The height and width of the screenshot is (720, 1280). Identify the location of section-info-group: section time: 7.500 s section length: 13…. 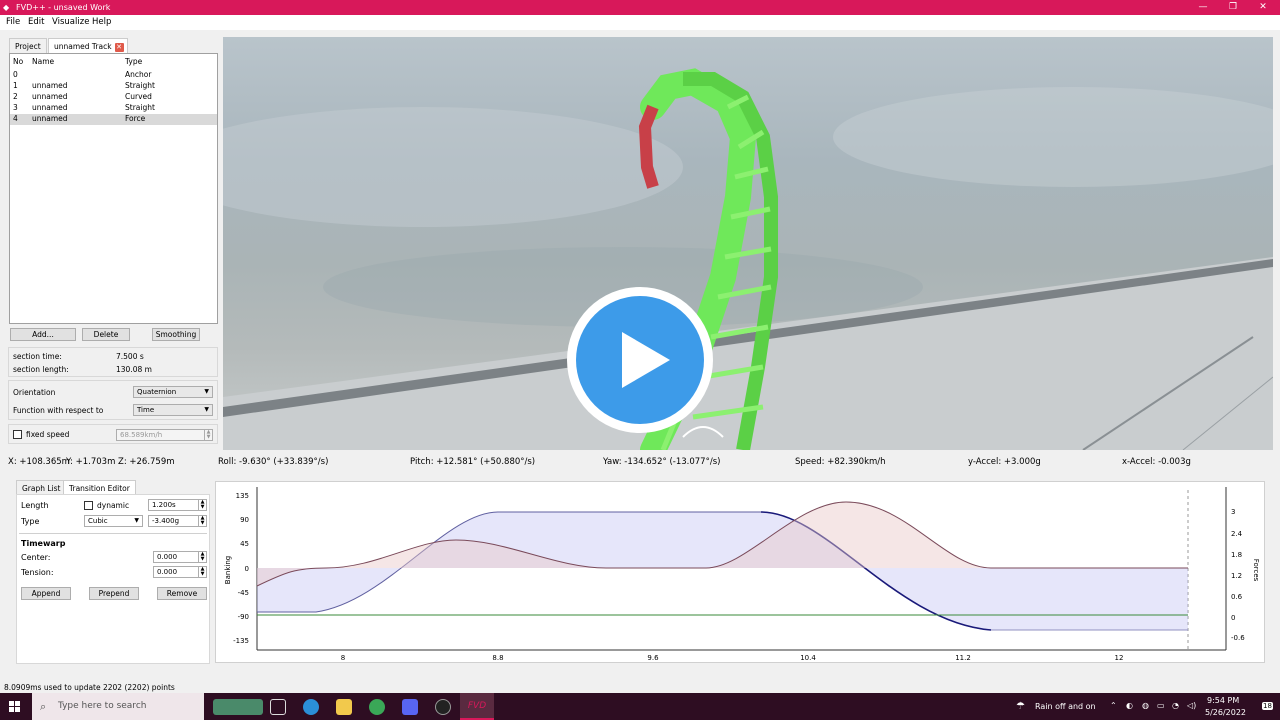
(113, 362).